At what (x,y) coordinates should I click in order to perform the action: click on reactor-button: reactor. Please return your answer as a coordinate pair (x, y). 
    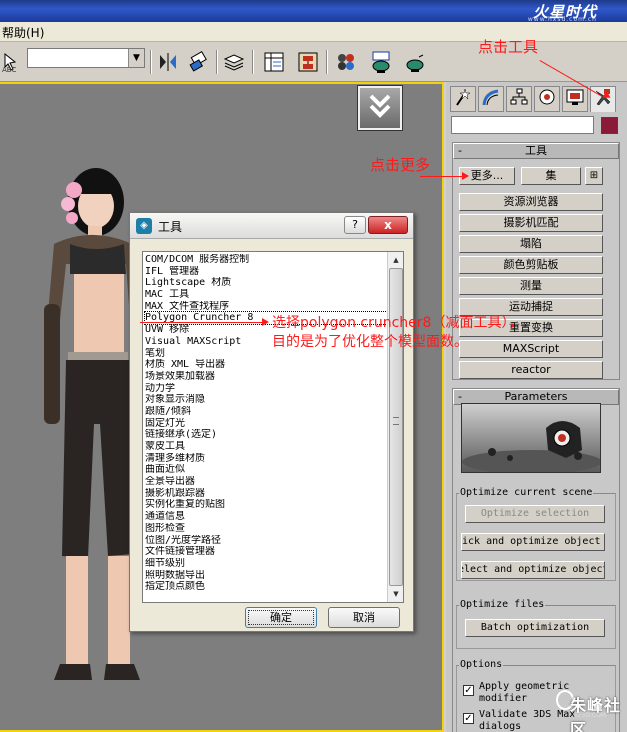
    Looking at the image, I should click on (531, 370).